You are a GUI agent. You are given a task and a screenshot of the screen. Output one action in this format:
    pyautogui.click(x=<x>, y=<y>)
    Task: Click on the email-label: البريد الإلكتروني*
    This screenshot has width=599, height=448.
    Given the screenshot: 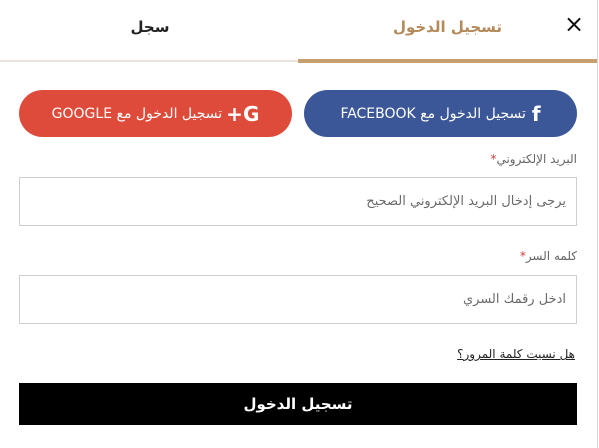 What is the action you would take?
    pyautogui.click(x=533, y=159)
    